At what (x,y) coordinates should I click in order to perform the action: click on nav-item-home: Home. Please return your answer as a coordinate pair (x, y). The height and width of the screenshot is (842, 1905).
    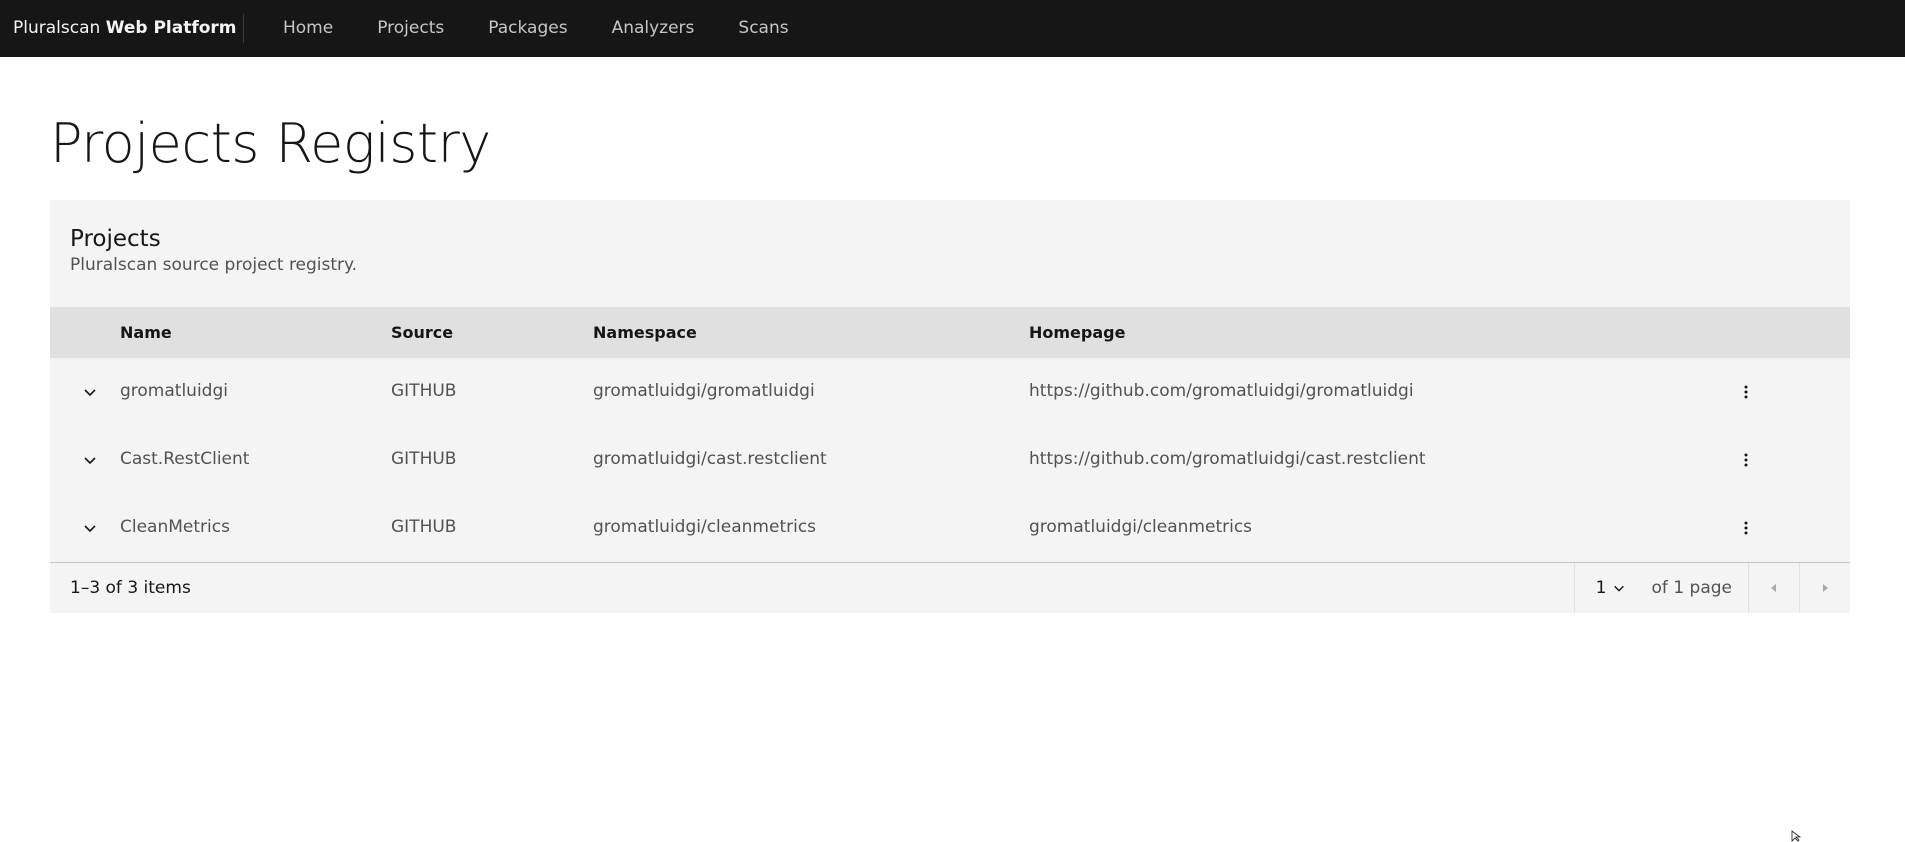
    Looking at the image, I should click on (308, 28).